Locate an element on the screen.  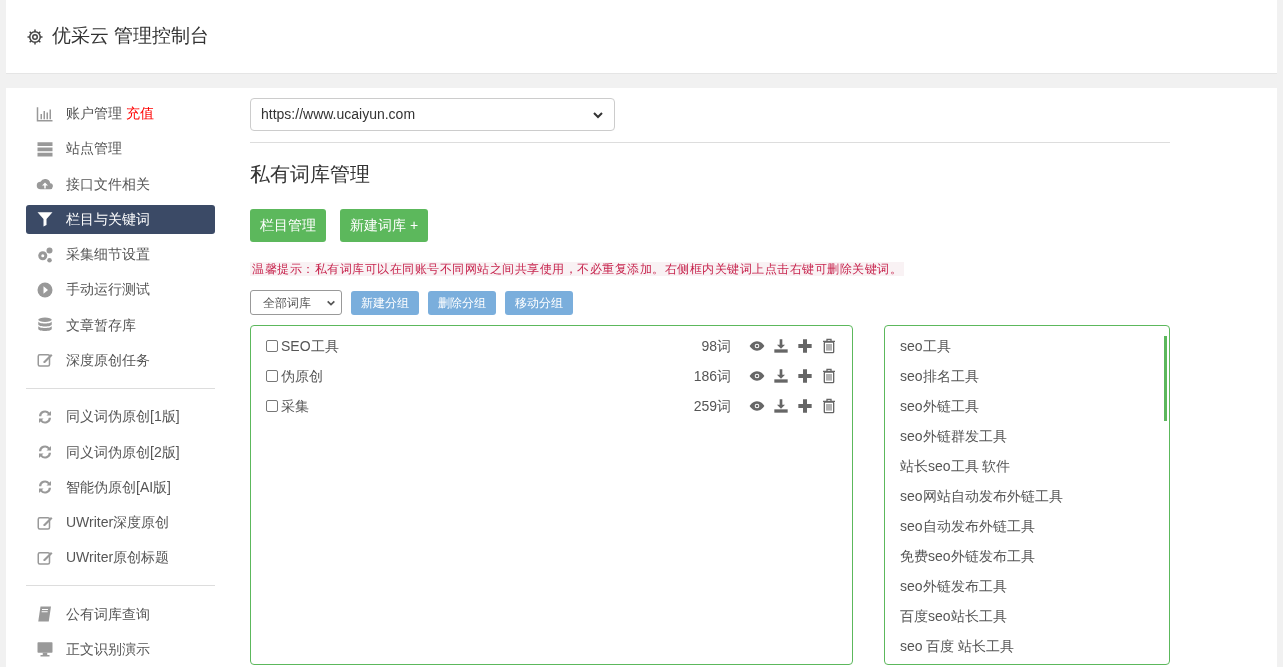
keyword-item: seo排名工具 is located at coordinates (1034, 376).